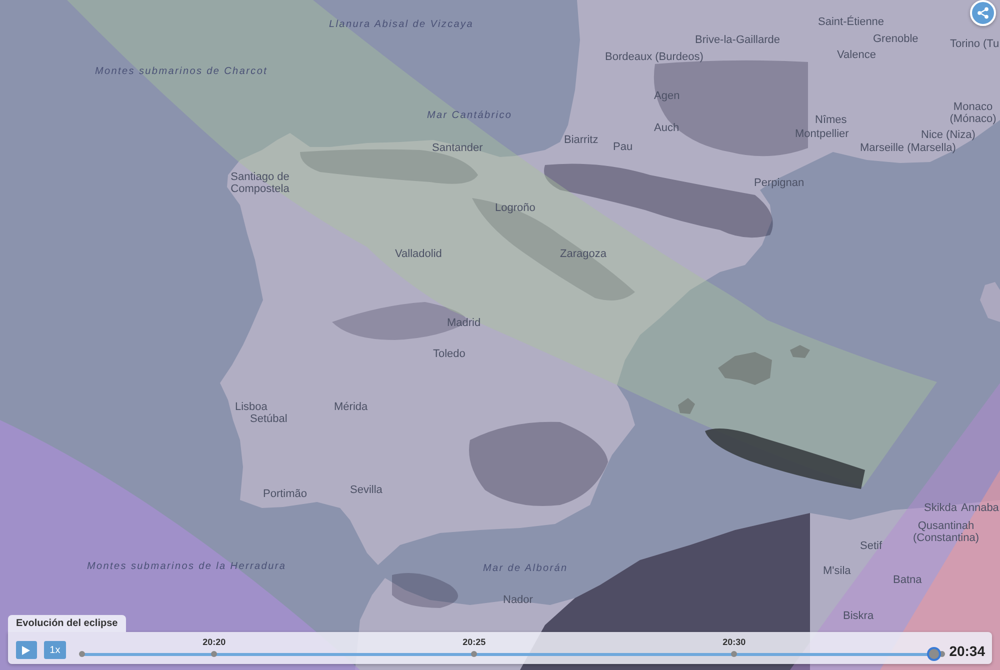  I want to click on city-label: Madrid, so click(464, 323).